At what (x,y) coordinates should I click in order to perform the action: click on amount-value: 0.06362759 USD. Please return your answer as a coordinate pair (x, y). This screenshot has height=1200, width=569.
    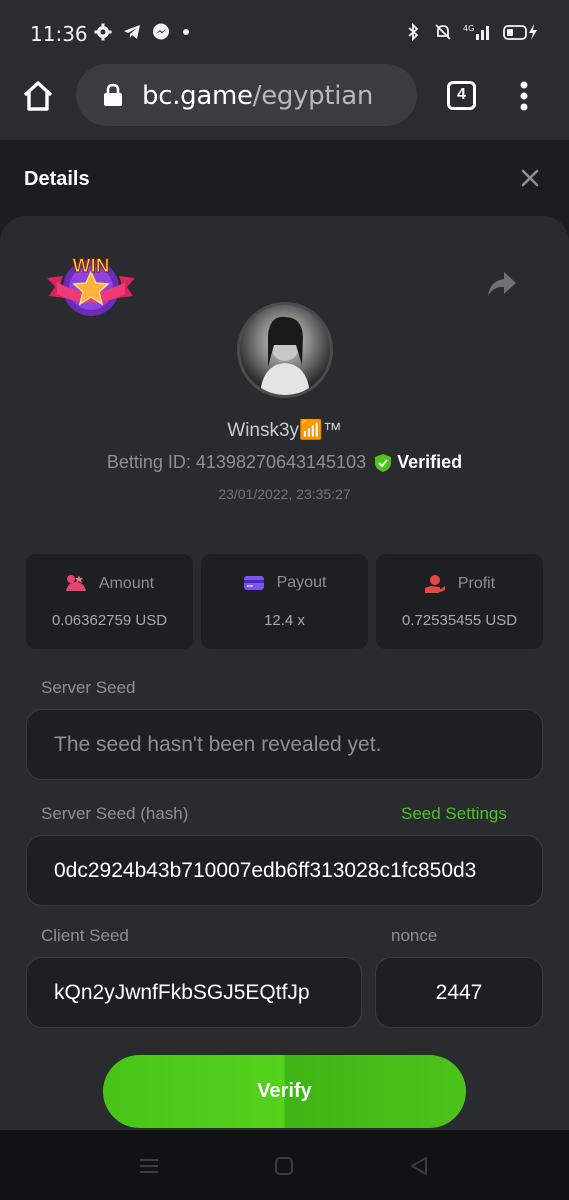
    Looking at the image, I should click on (109, 620).